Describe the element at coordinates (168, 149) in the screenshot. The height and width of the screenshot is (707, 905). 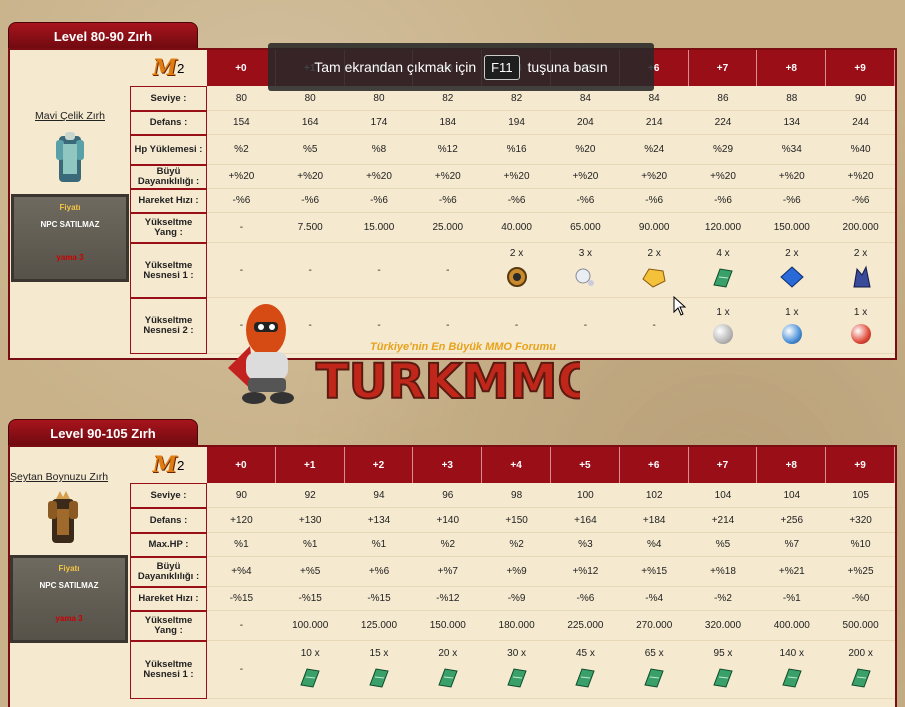
I see `stat-label-text: Hp Yüklemesi :` at that location.